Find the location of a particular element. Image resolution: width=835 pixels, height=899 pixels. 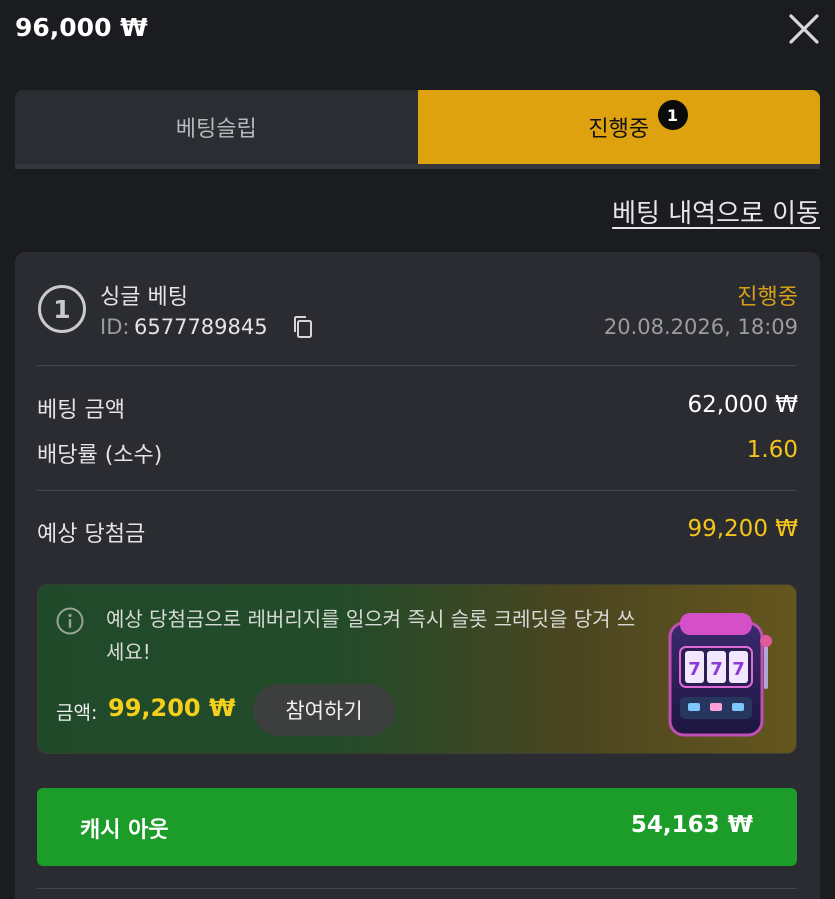

copy-icon is located at coordinates (303, 327).